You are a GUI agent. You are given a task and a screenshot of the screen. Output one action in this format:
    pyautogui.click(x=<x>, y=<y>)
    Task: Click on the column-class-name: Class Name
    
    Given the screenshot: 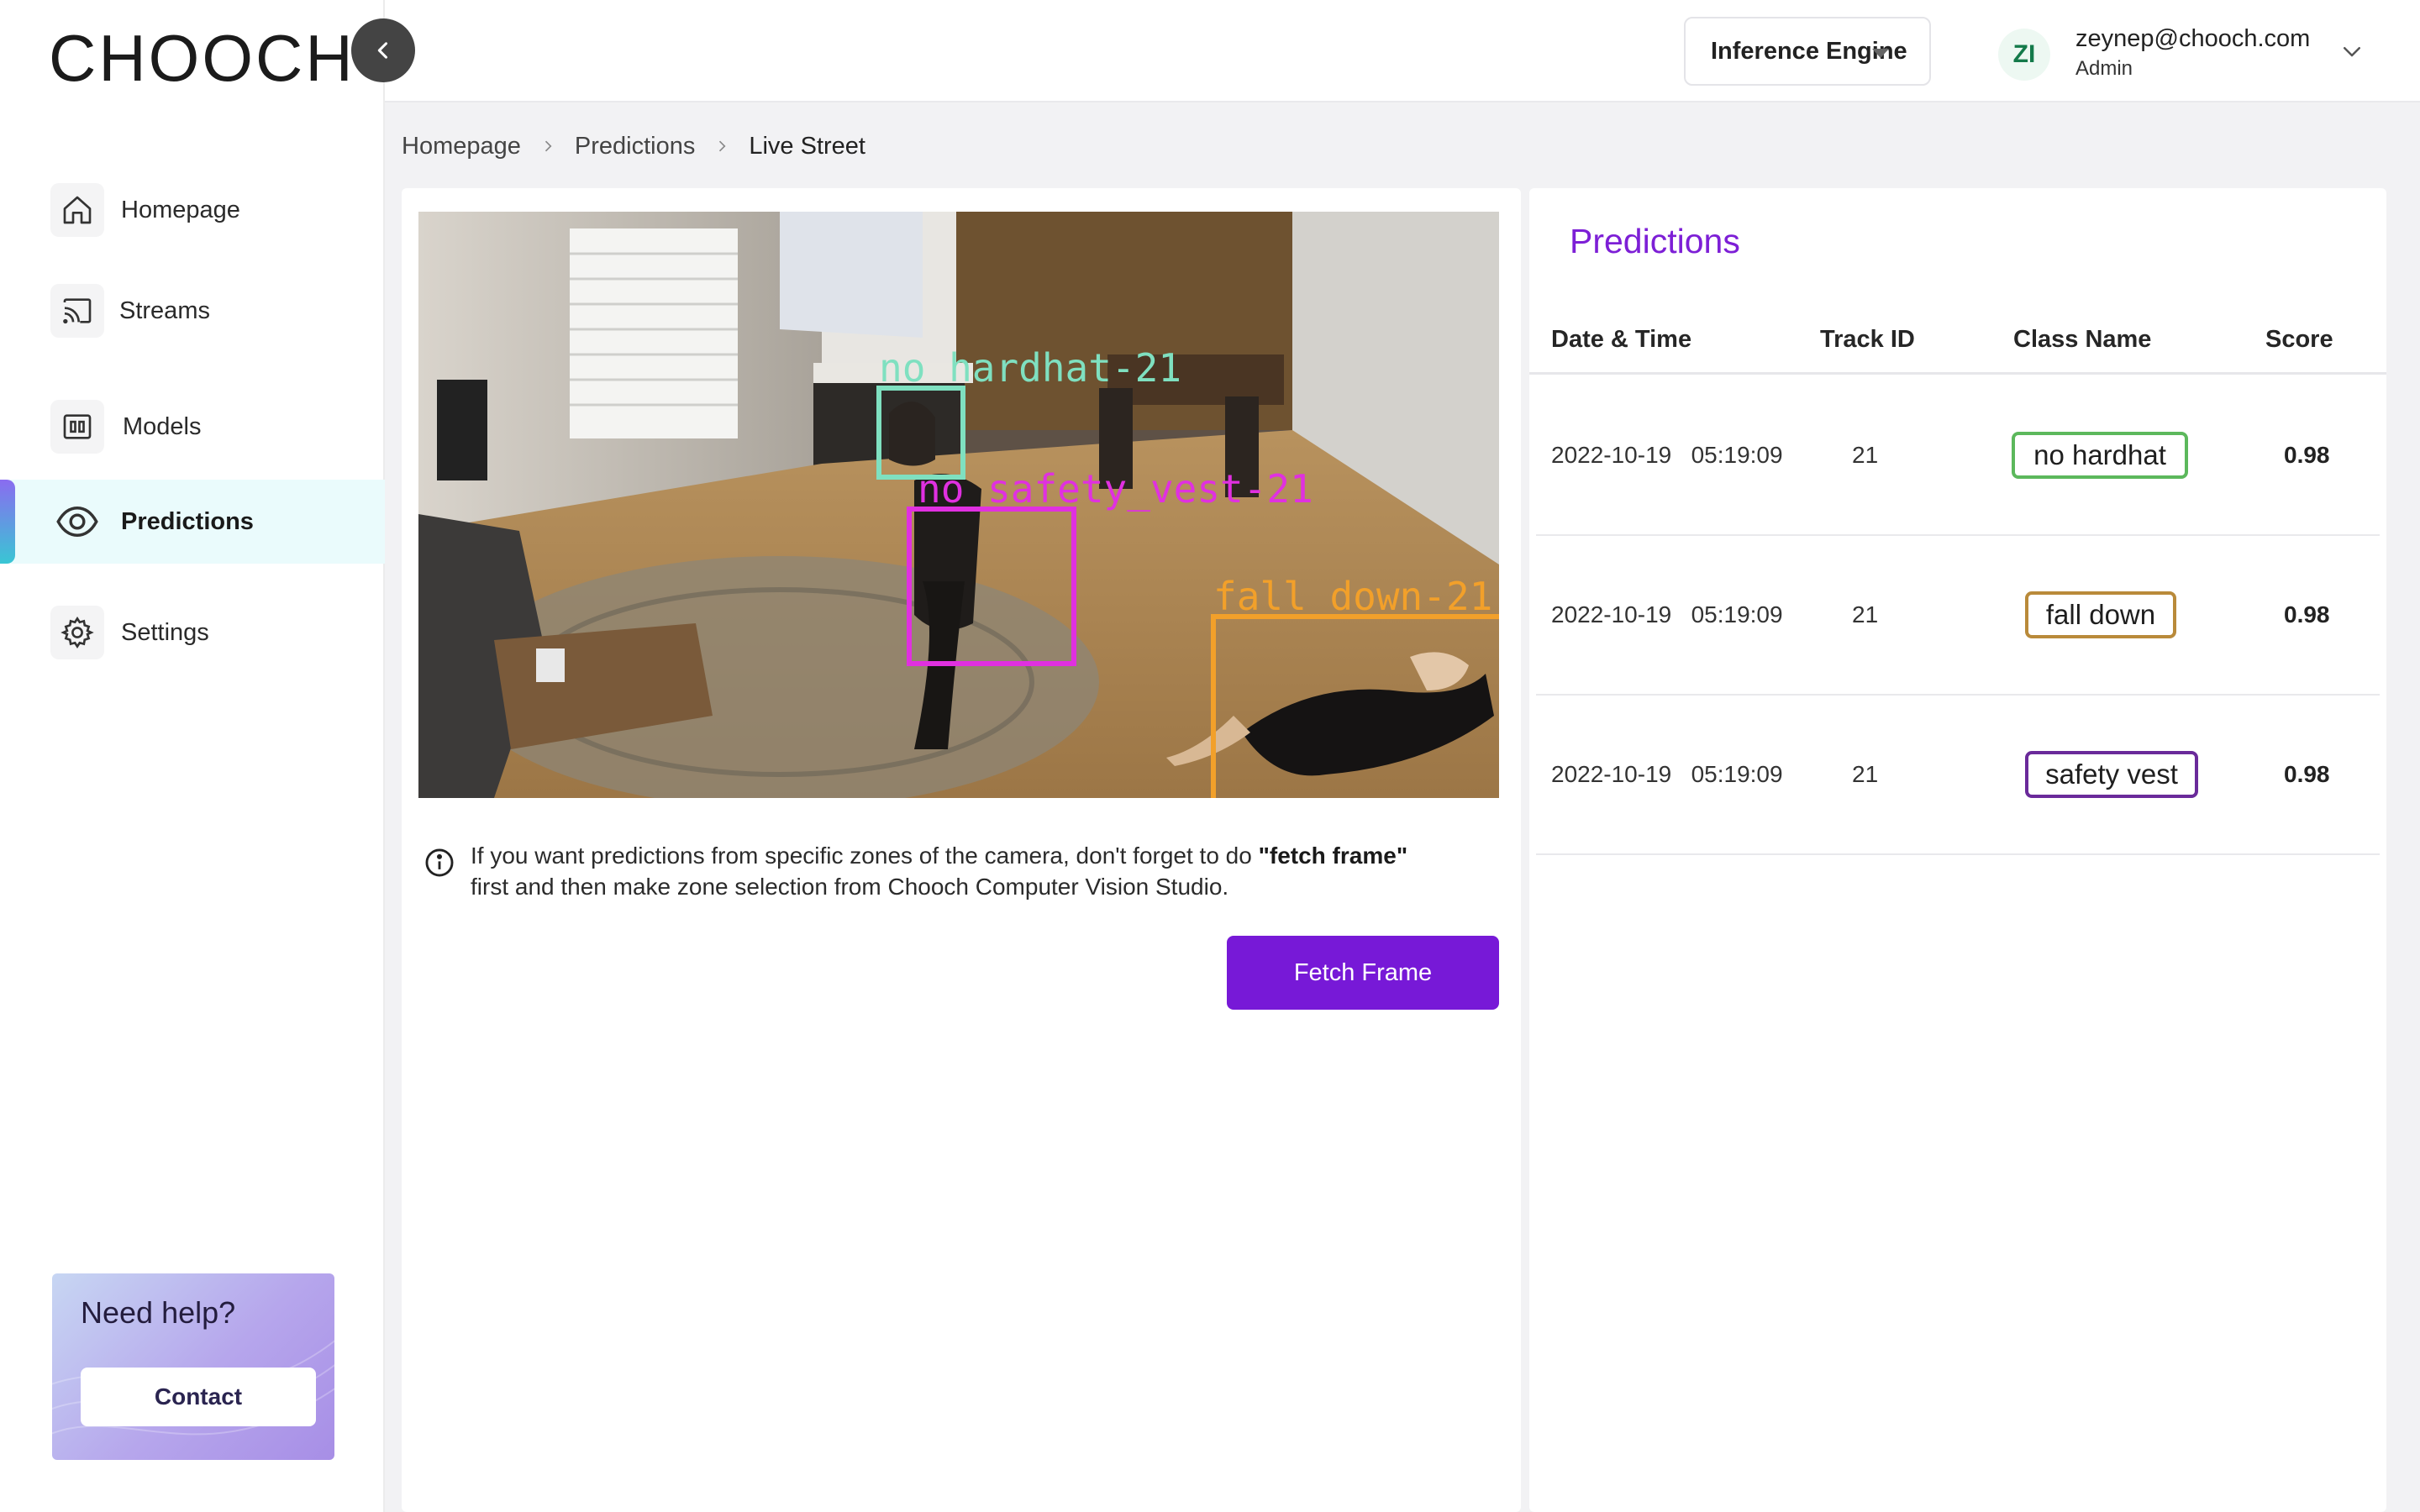 What is the action you would take?
    pyautogui.click(x=2082, y=340)
    